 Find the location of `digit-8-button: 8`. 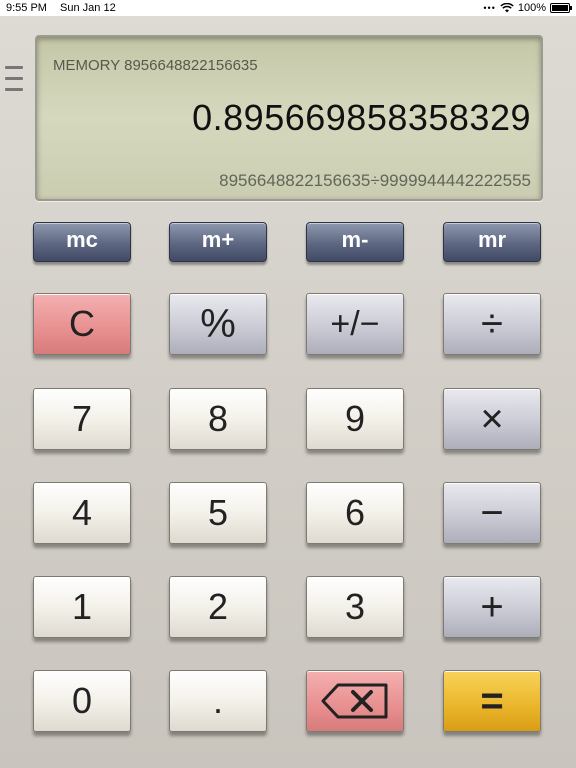

digit-8-button: 8 is located at coordinates (218, 419).